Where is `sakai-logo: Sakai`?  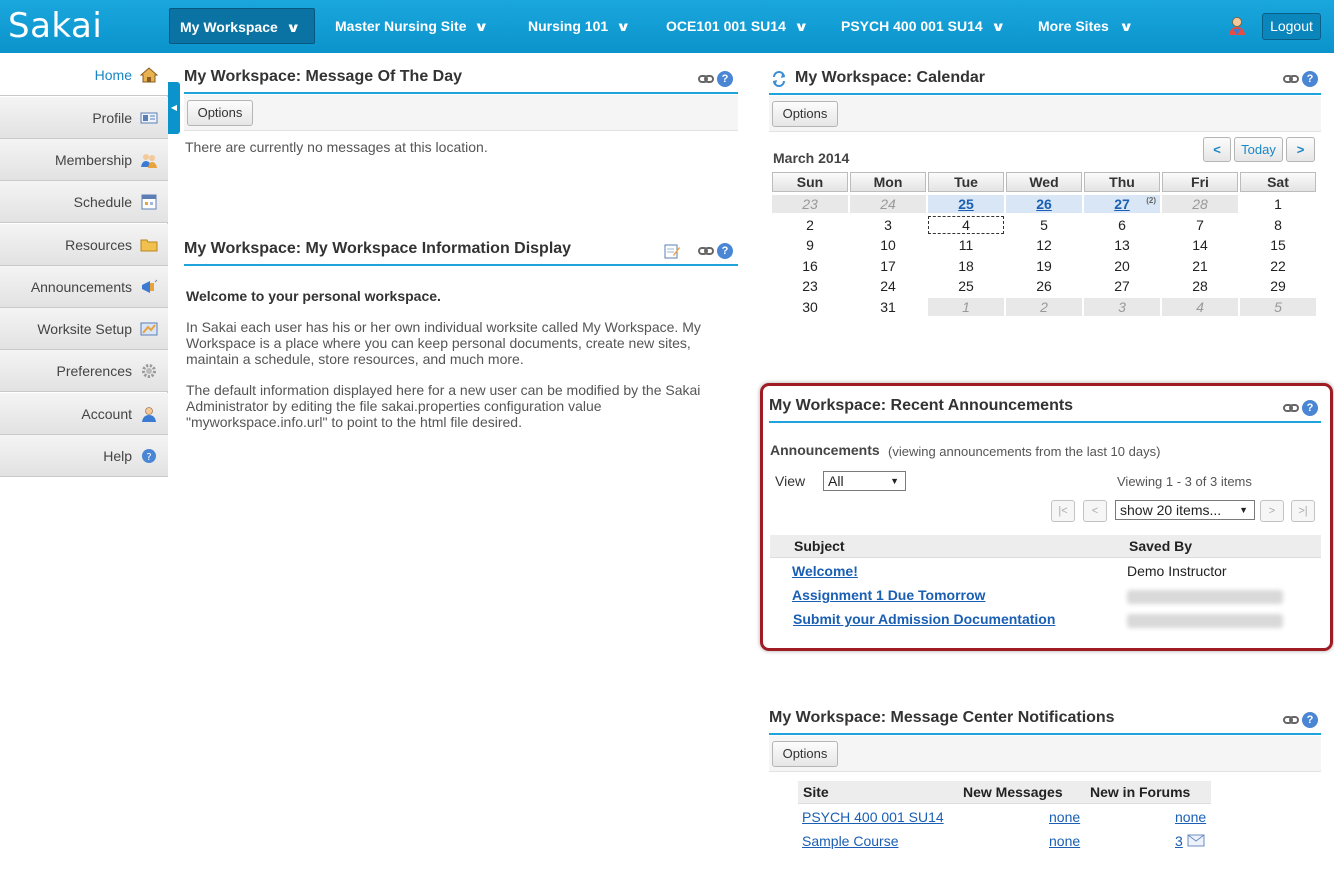
sakai-logo: Sakai is located at coordinates (55, 26).